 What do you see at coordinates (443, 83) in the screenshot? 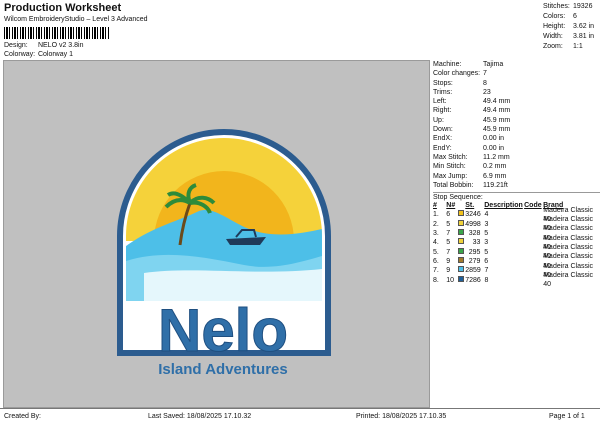
I see `detail-label: Stops:` at bounding box center [443, 83].